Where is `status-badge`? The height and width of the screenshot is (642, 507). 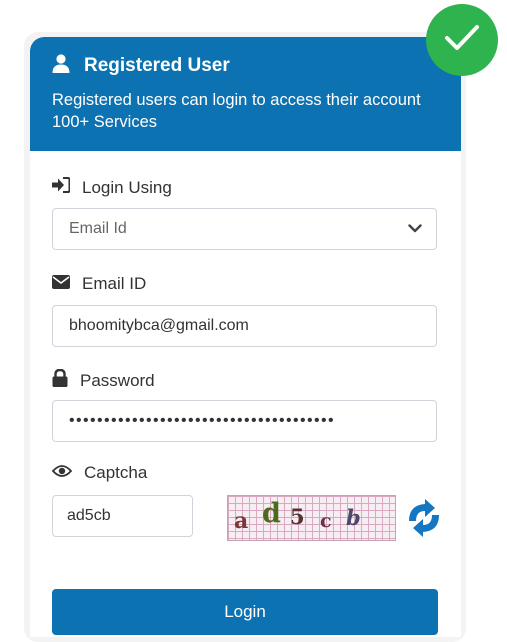 status-badge is located at coordinates (462, 40).